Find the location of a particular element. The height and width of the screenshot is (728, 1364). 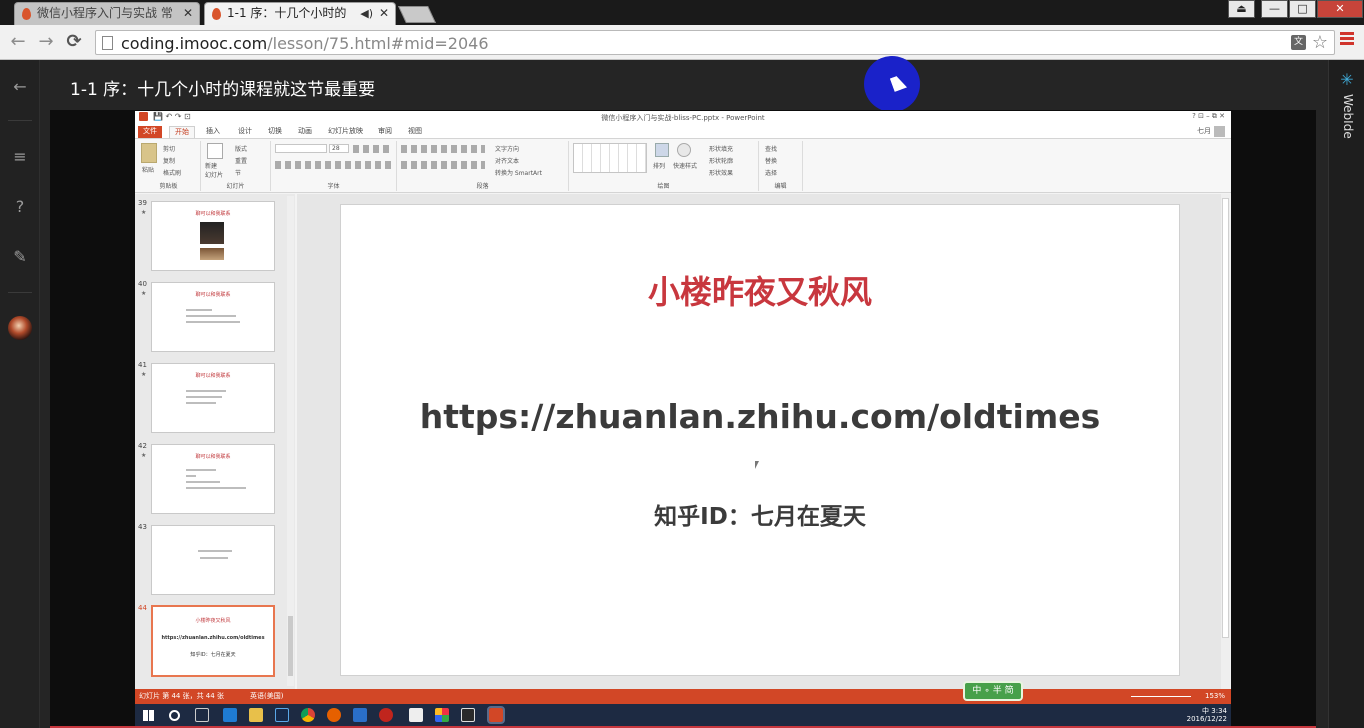

align-text-button: 对齐文本 is located at coordinates (507, 160).